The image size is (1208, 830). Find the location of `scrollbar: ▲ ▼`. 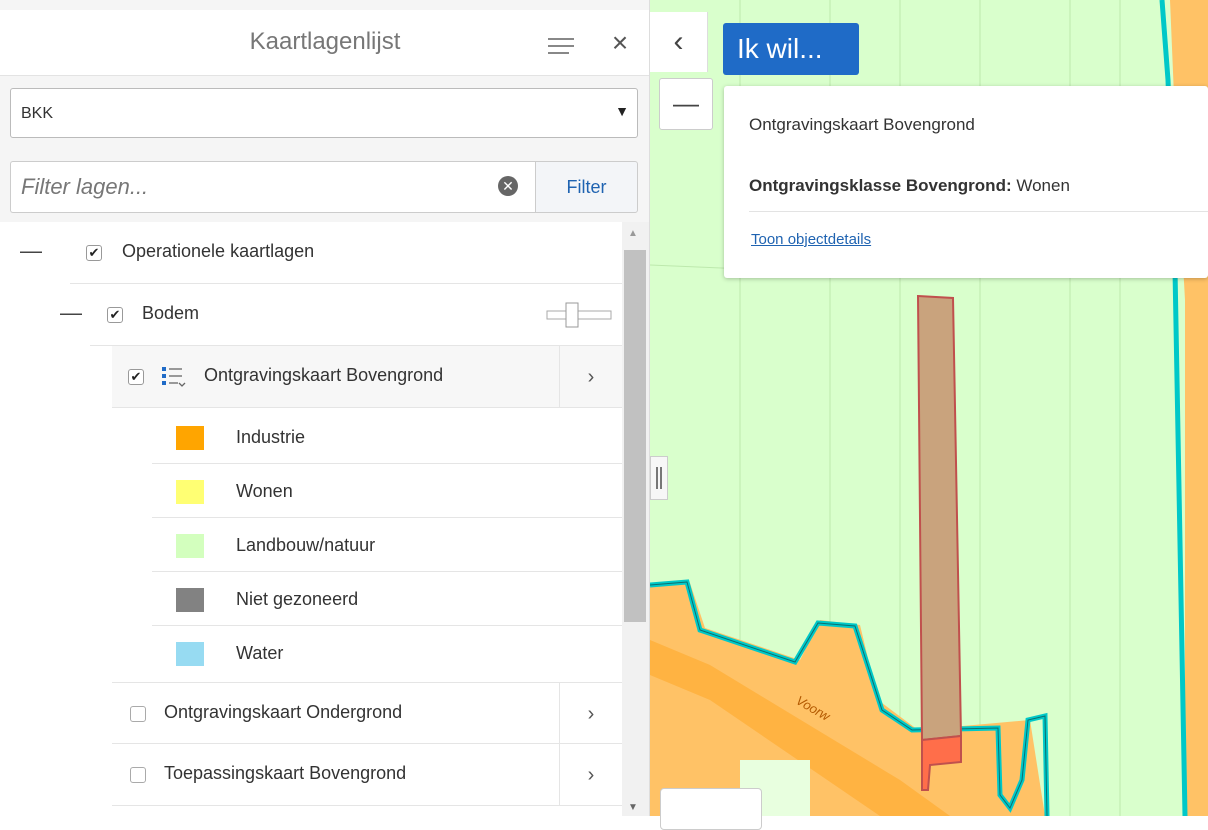

scrollbar: ▲ ▼ is located at coordinates (635, 519).